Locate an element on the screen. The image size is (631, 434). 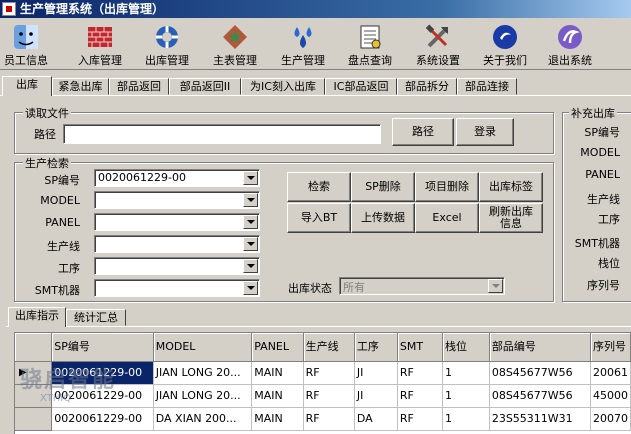
column-header: PANEL is located at coordinates (277, 347).